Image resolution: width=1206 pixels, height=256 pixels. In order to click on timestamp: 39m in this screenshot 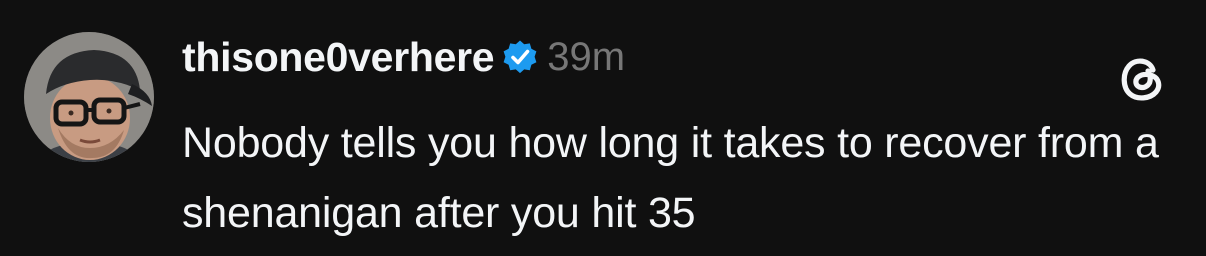, I will do `click(586, 56)`.